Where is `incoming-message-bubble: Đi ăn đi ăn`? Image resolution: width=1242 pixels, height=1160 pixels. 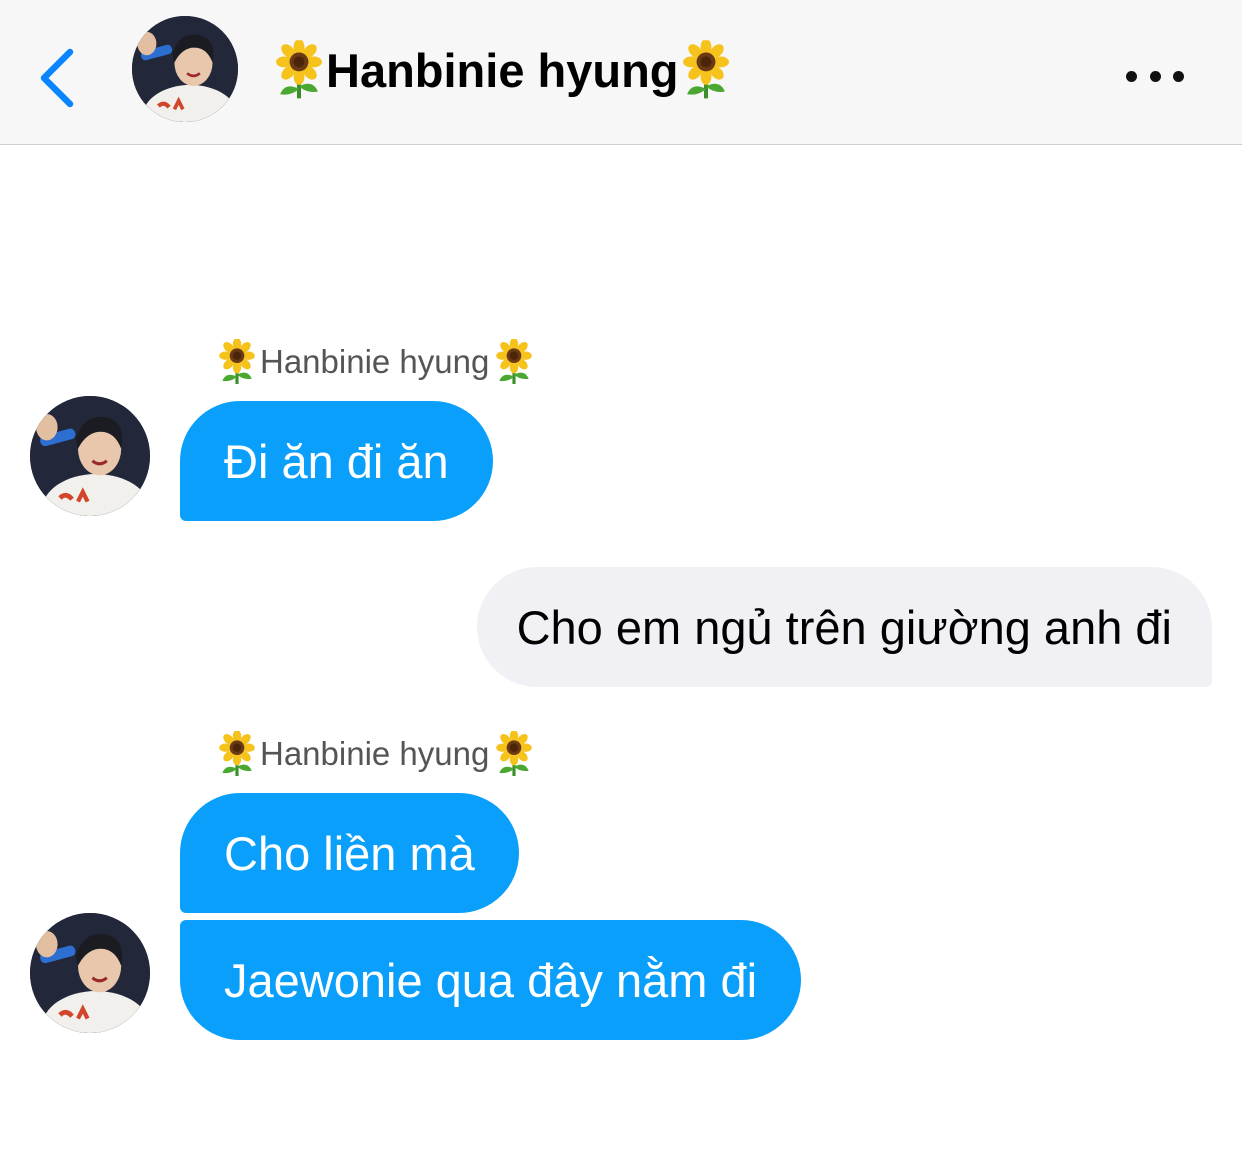 incoming-message-bubble: Đi ăn đi ăn is located at coordinates (336, 461).